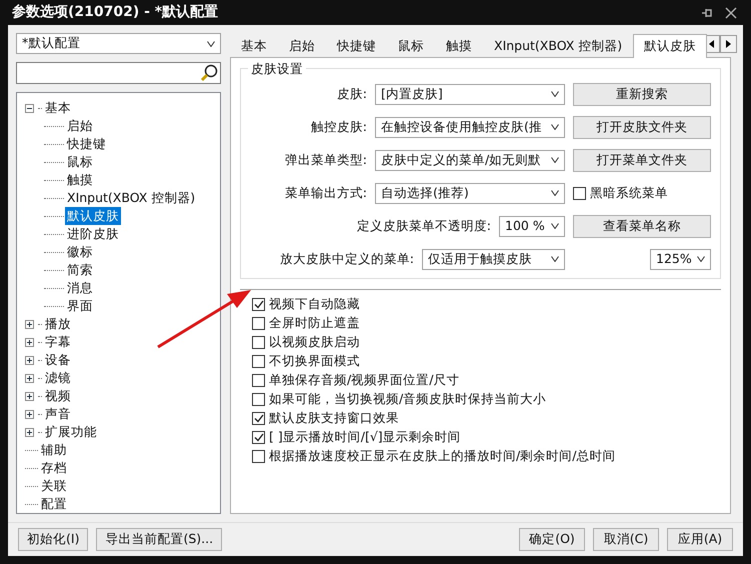 This screenshot has width=751, height=564. What do you see at coordinates (116, 12) in the screenshot?
I see `window-title: 参数选项(210702) - *默认配置` at bounding box center [116, 12].